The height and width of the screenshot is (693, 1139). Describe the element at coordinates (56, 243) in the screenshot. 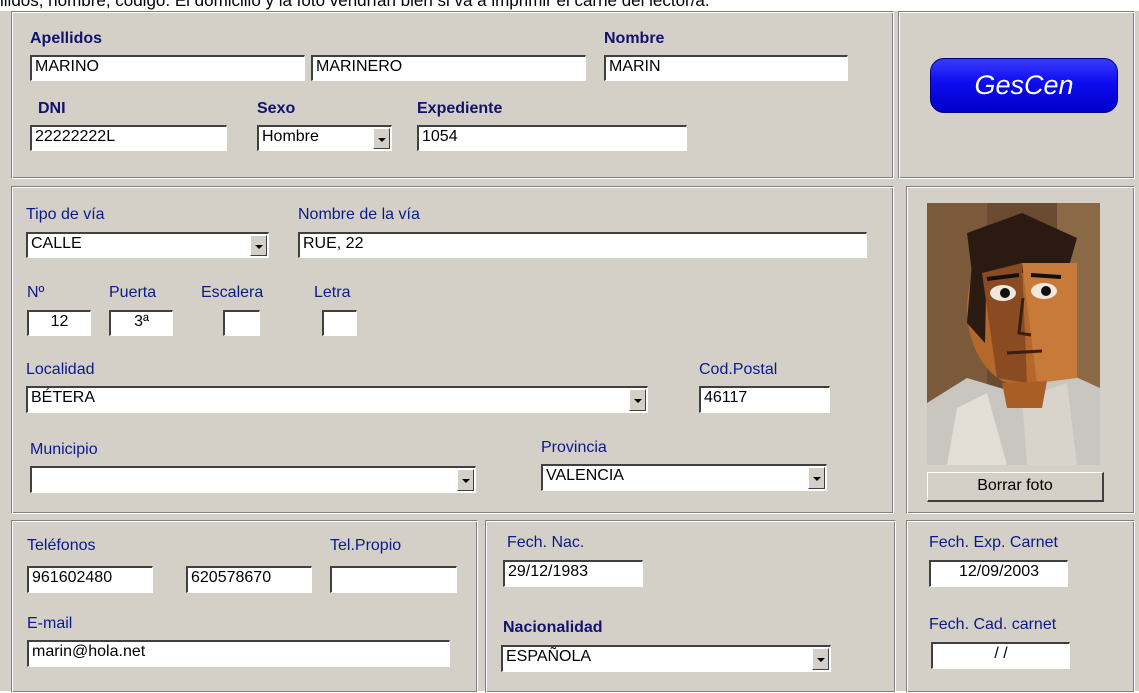

I see `tipo-via-value: CALLE` at that location.